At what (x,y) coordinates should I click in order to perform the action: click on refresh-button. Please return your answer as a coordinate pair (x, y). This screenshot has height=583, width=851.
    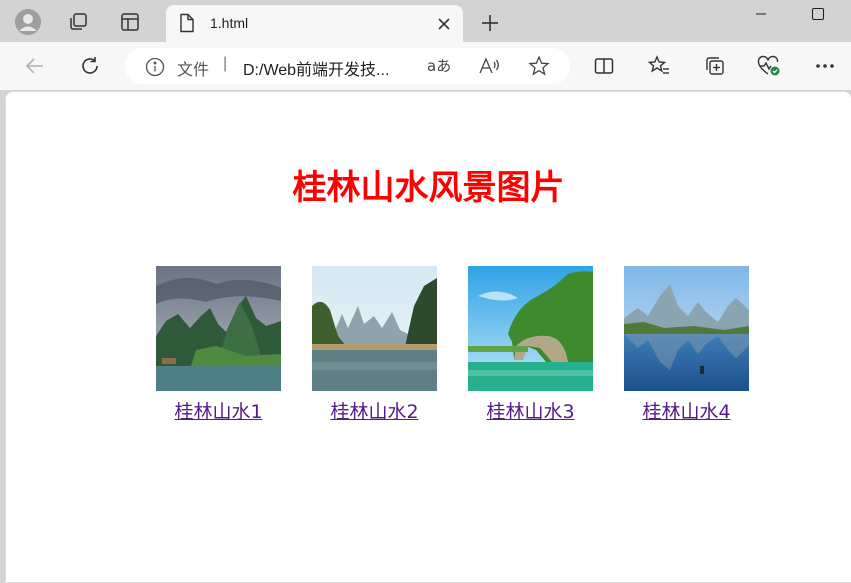
    Looking at the image, I should click on (90, 66).